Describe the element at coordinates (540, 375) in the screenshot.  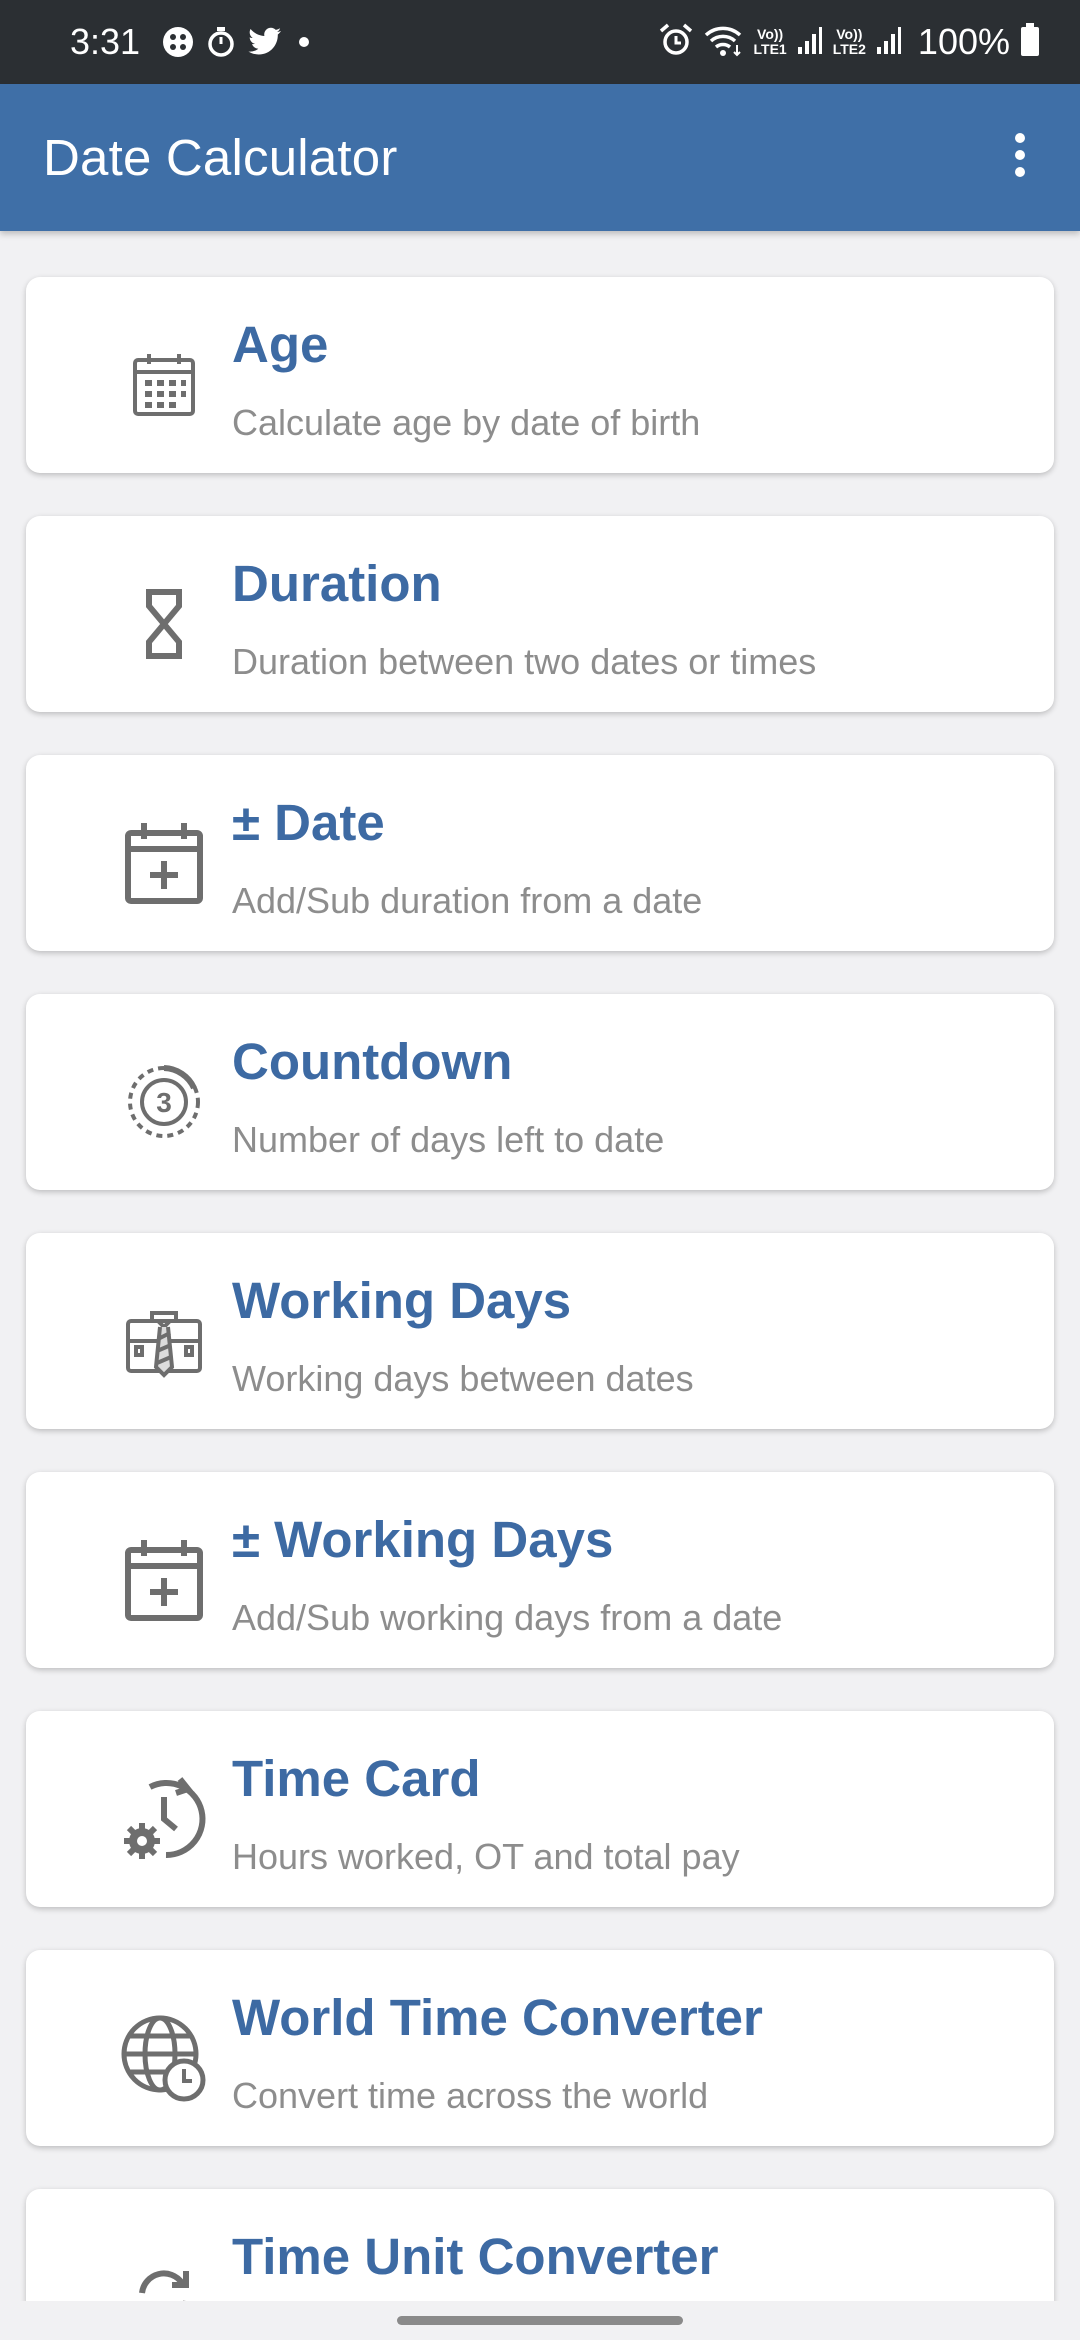
I see `list-item-age: Age Calculate age by date of birth` at that location.